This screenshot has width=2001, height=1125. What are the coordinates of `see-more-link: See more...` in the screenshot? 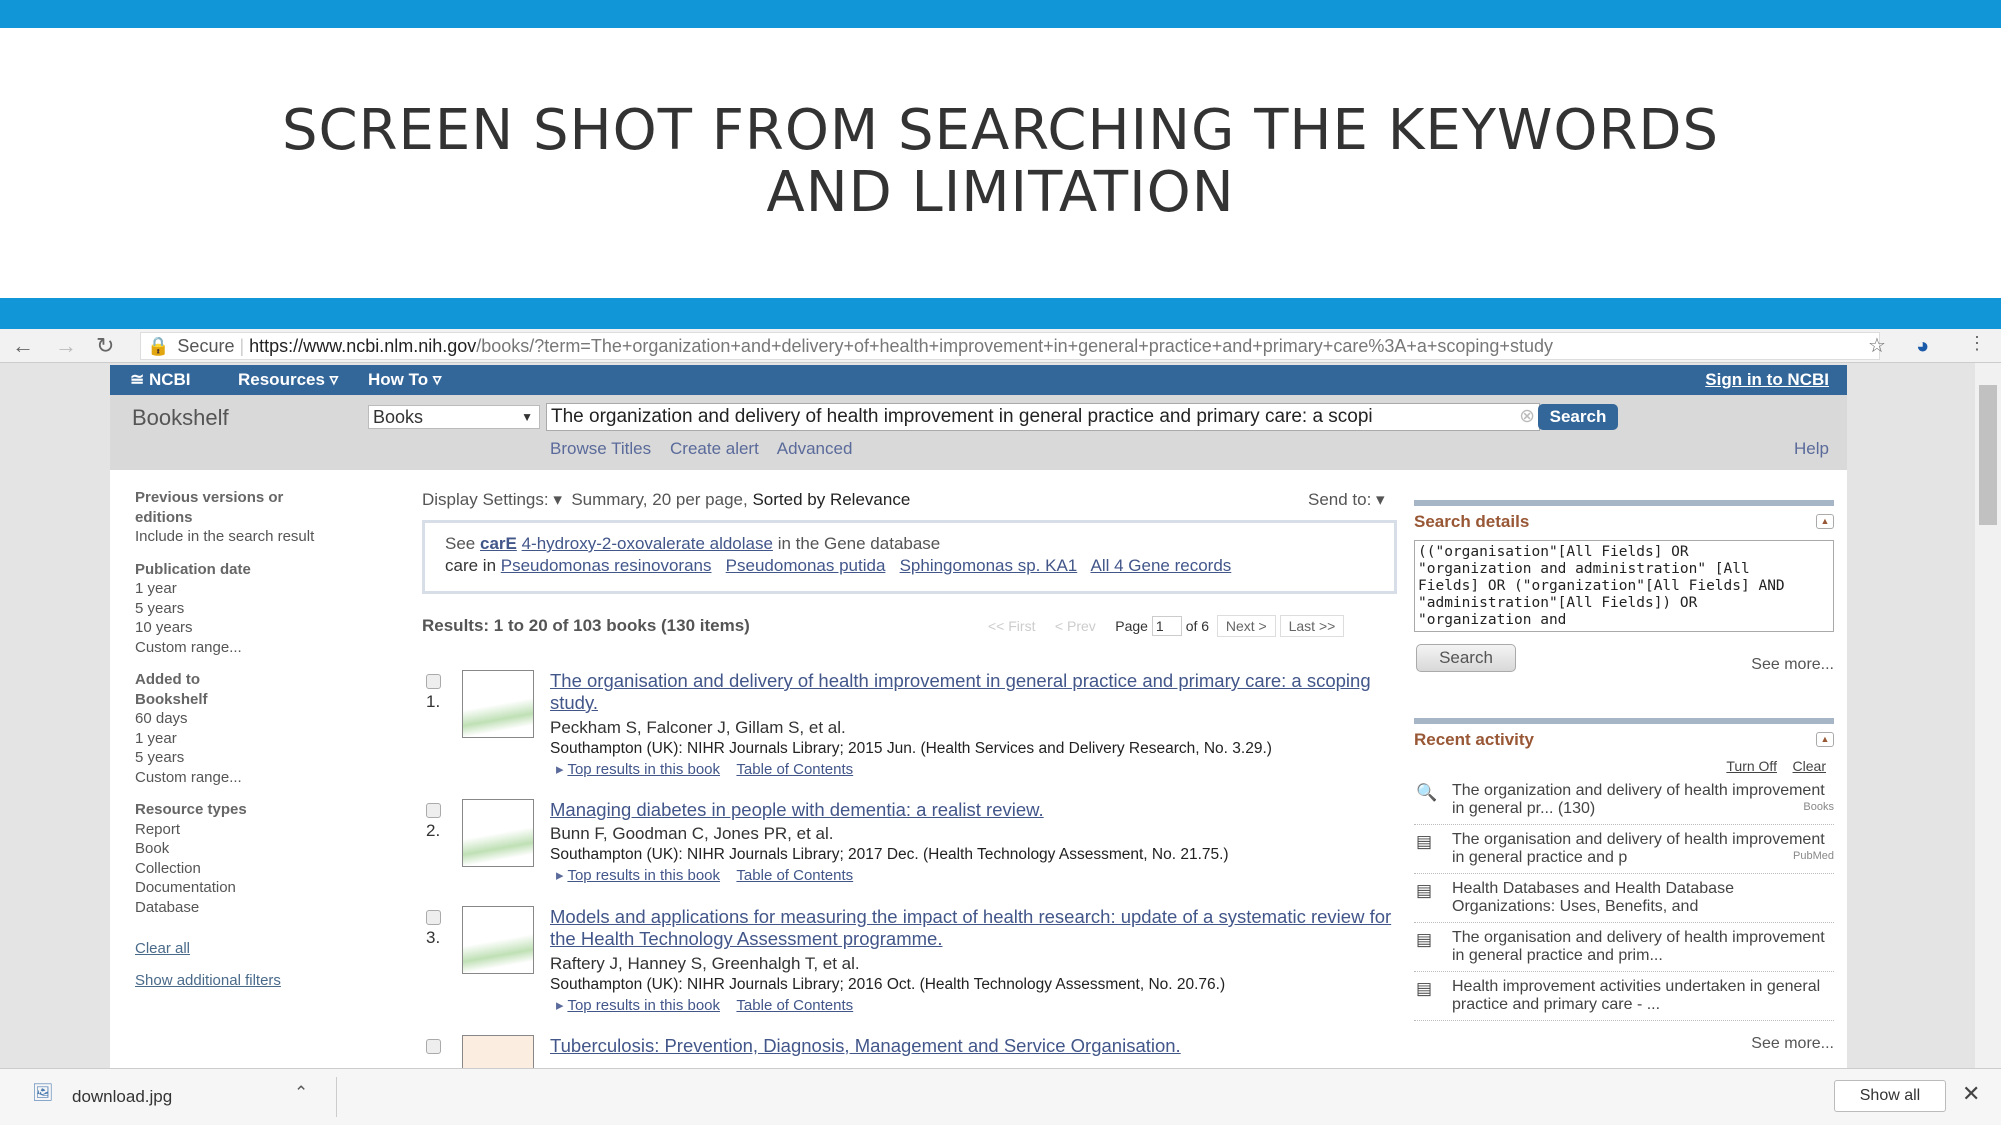 It's located at (1792, 665).